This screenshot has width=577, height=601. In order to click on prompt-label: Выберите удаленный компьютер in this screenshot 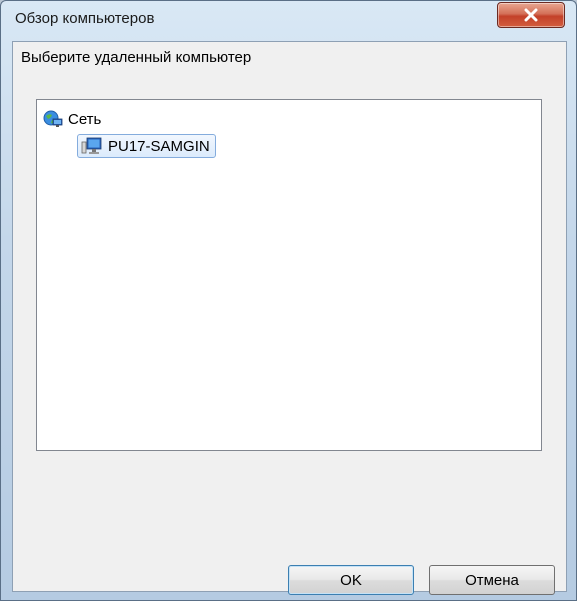, I will do `click(136, 57)`.